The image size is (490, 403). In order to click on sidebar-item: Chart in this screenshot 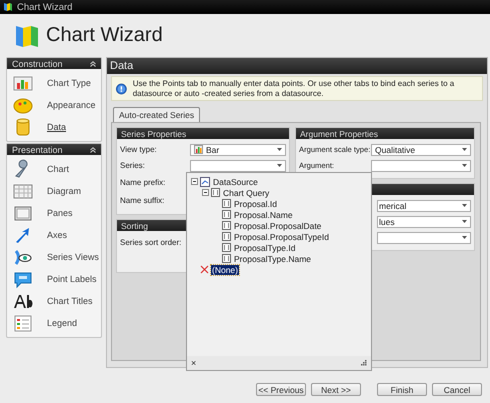, I will do `click(58, 169)`.